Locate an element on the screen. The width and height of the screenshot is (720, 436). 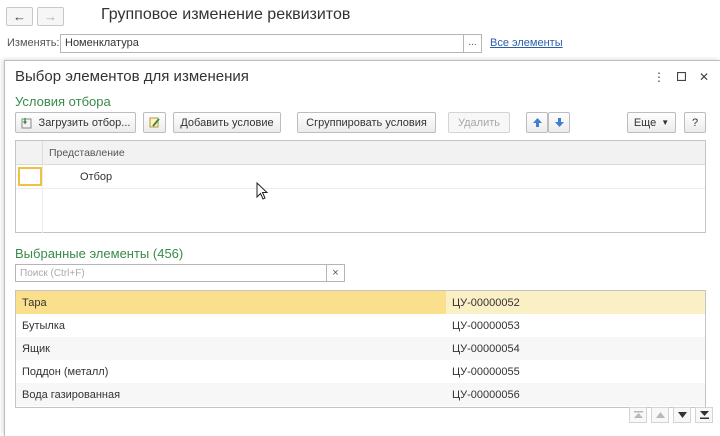
filter-section-title: Условия отбора is located at coordinates (63, 101).